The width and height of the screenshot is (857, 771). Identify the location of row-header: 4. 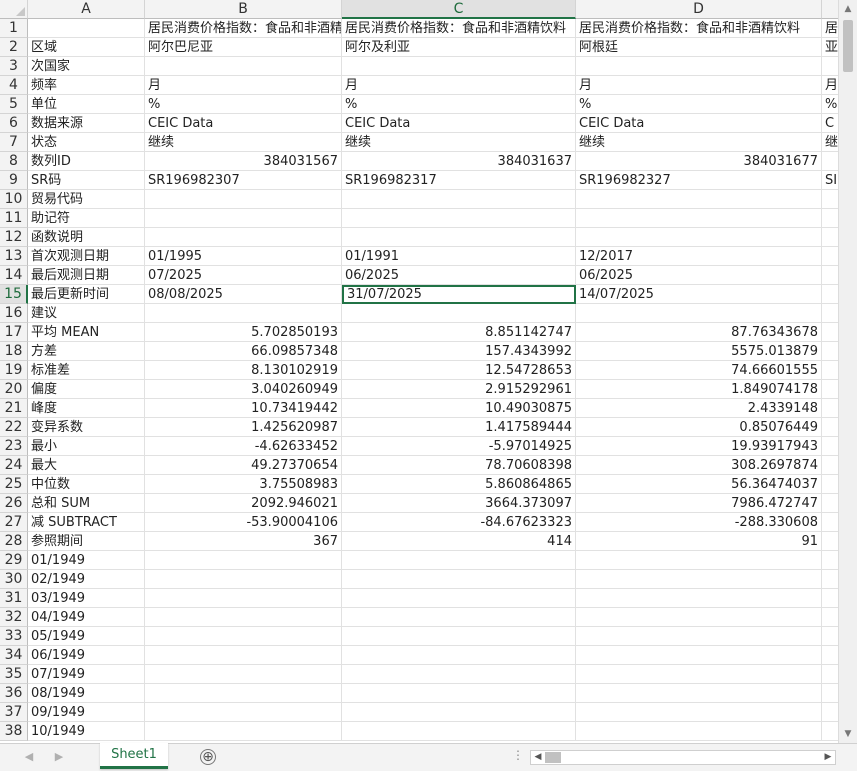
(14, 85).